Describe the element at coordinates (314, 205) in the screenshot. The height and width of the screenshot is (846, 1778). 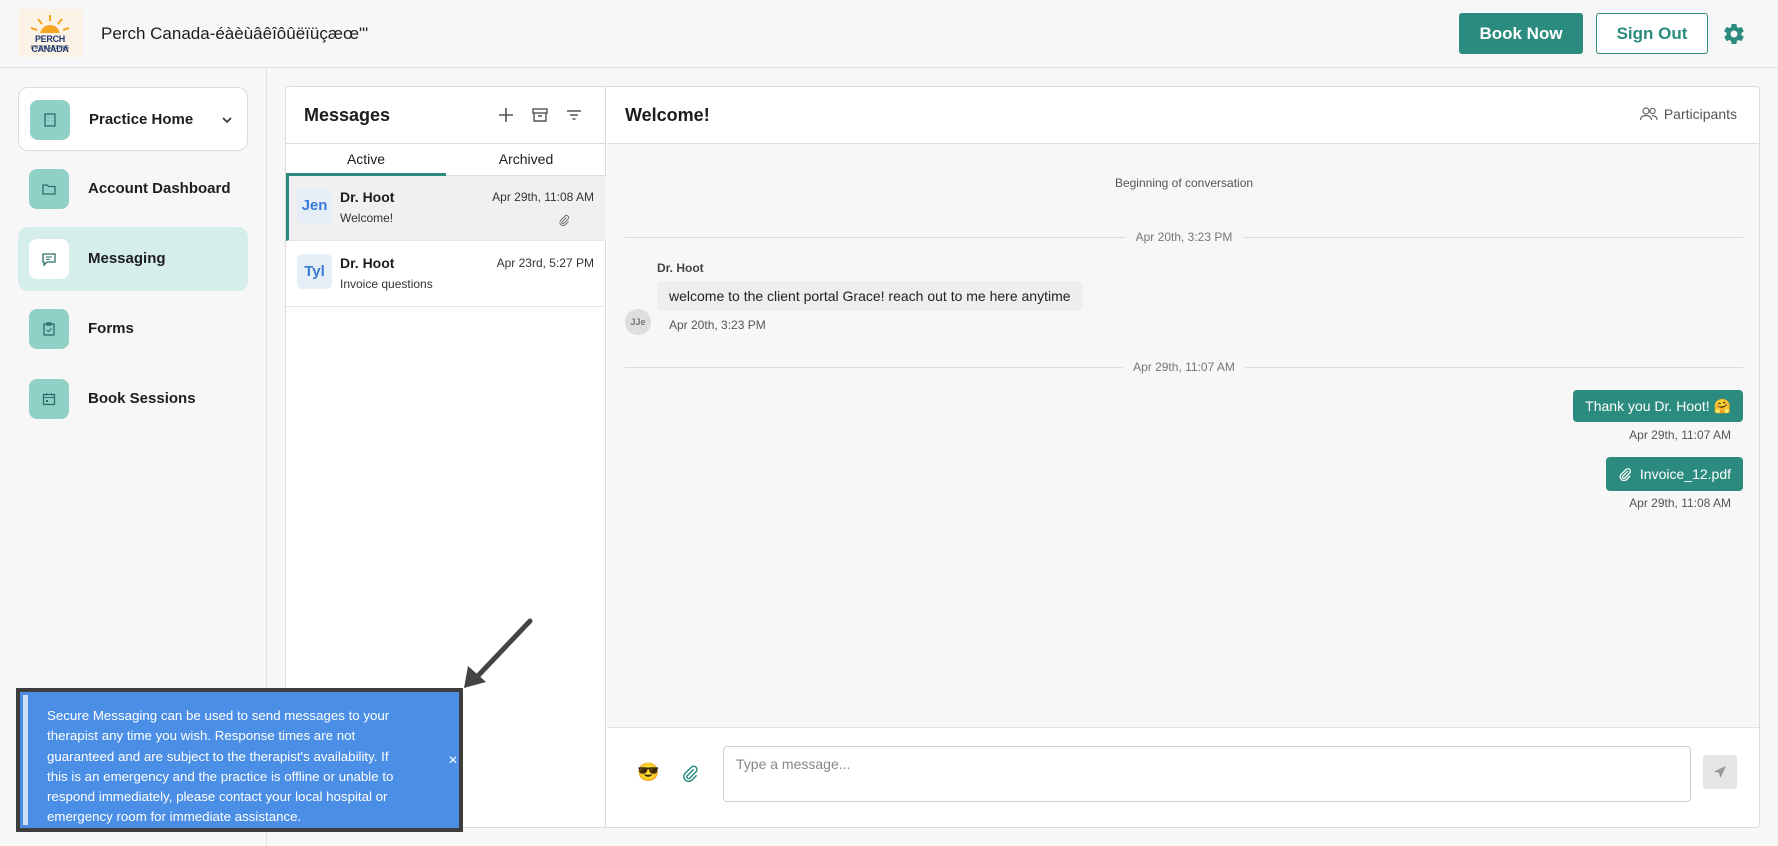
I see `avatar: Jen` at that location.